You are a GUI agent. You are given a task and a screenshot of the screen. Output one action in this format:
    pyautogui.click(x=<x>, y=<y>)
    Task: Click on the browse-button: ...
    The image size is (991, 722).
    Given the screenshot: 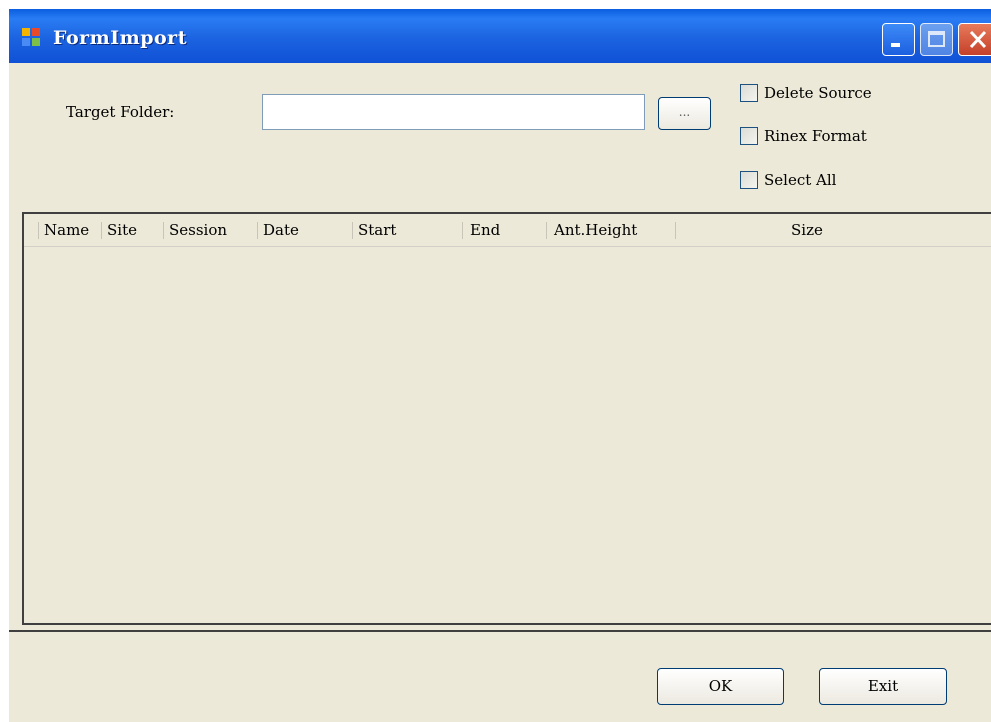 What is the action you would take?
    pyautogui.click(x=684, y=113)
    